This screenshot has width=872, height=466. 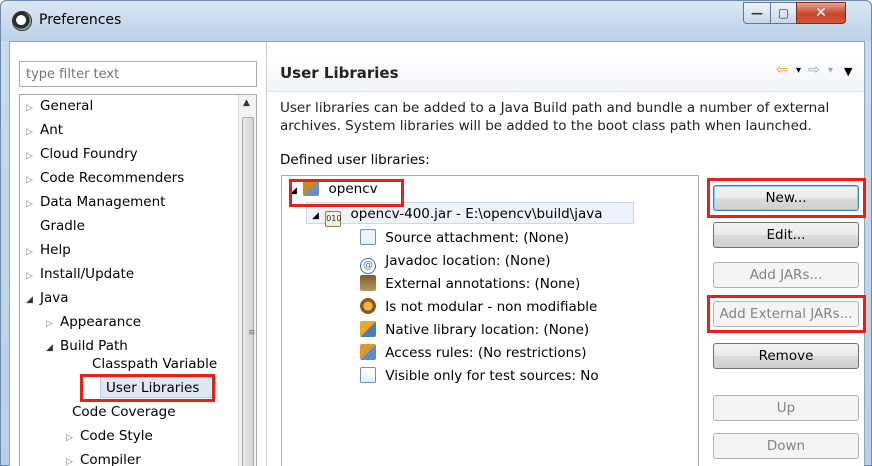 What do you see at coordinates (368, 329) in the screenshot?
I see `native-library-icon` at bounding box center [368, 329].